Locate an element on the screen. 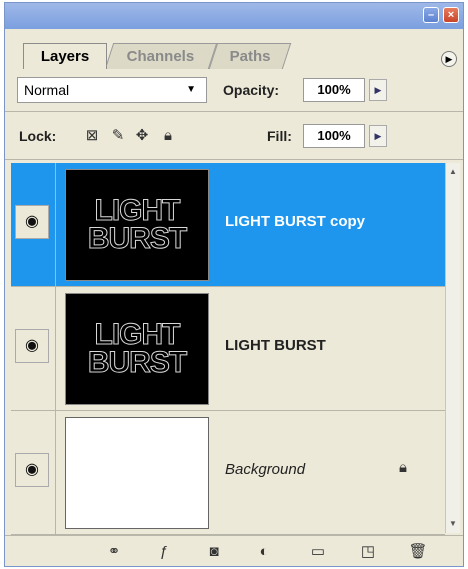 The image size is (468, 569). chevron-down-icon: ▼ is located at coordinates (191, 89).